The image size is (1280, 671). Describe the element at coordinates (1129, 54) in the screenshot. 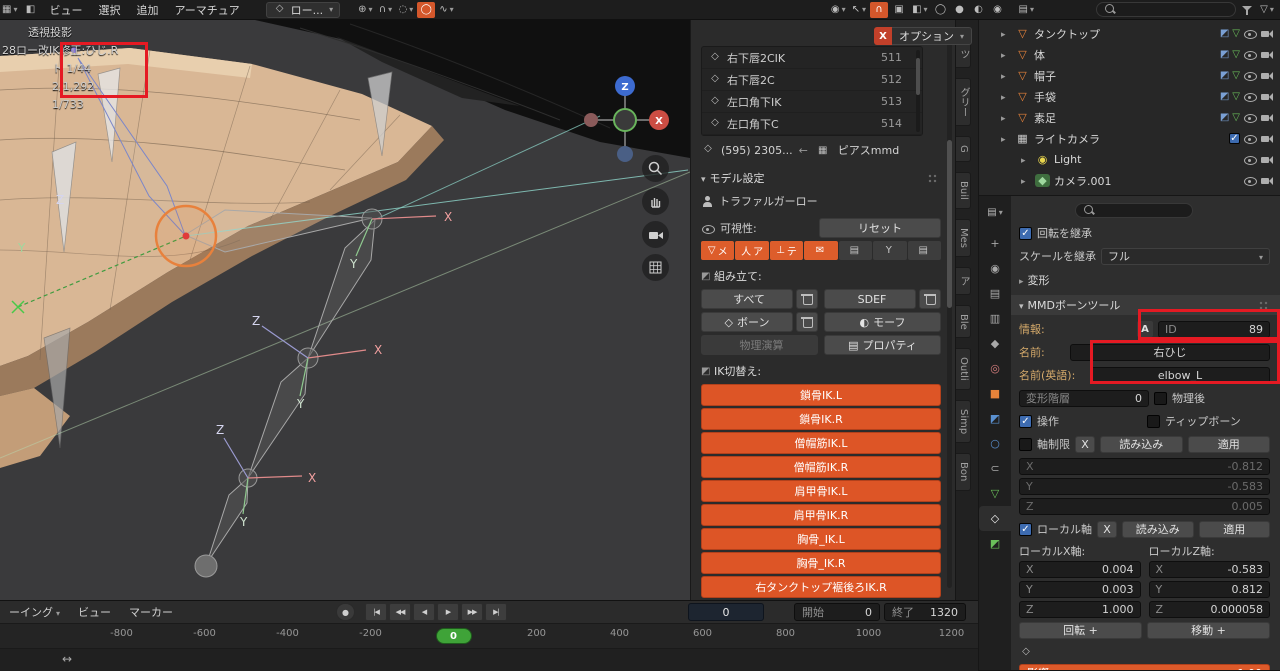

I see `outliner-row: 体` at that location.